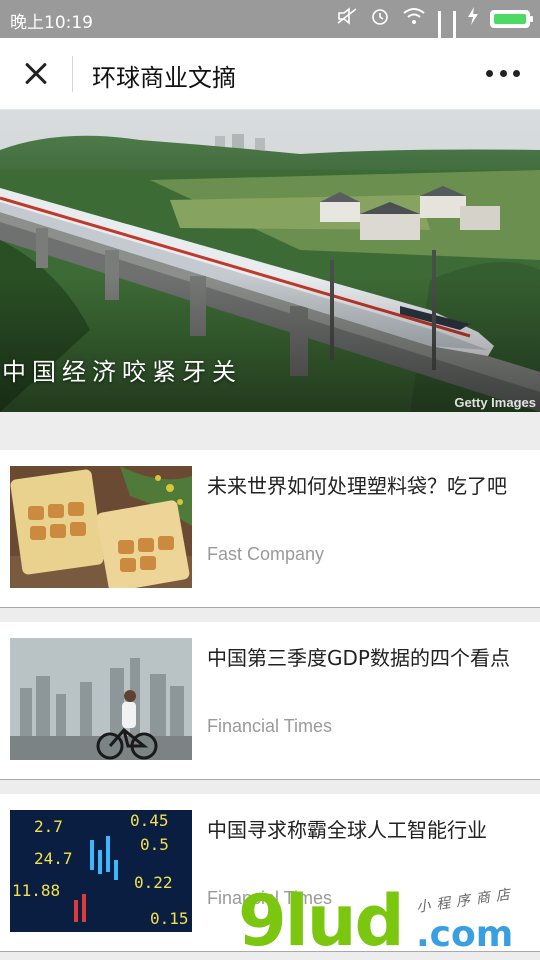 This screenshot has width=540, height=960. What do you see at coordinates (72, 74) in the screenshot?
I see `nav-divider` at bounding box center [72, 74].